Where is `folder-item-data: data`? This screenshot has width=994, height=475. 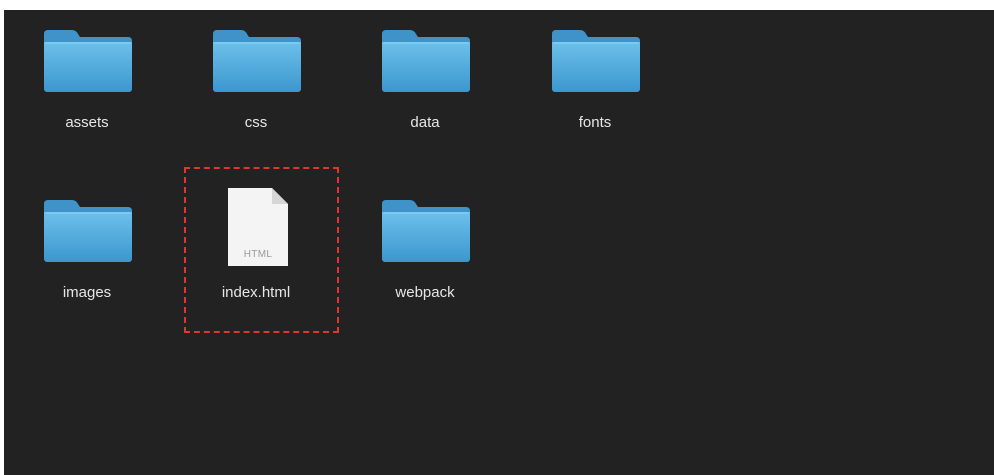
folder-item-data: data is located at coordinates (425, 74).